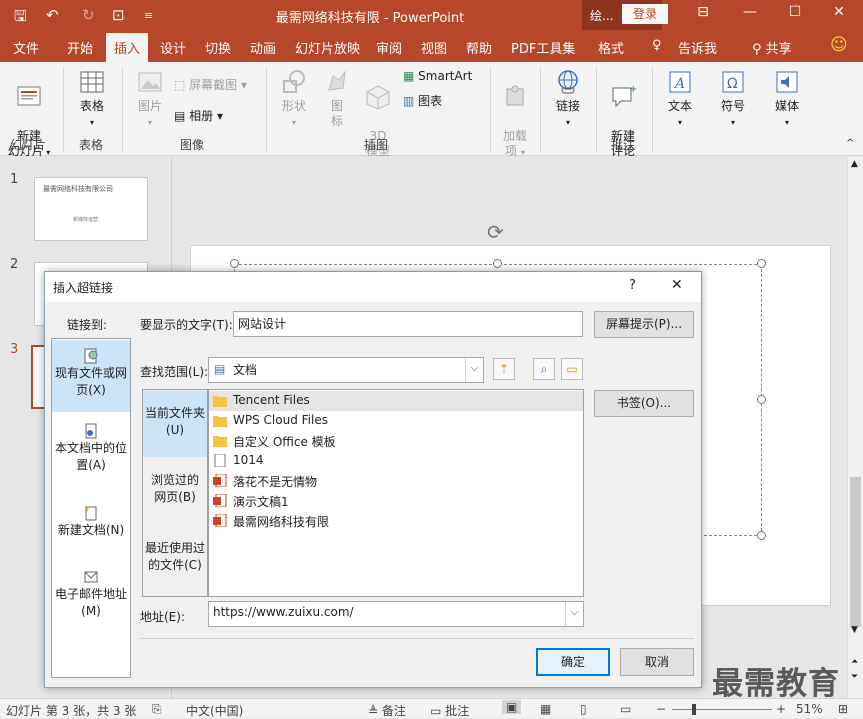 Image resolution: width=863 pixels, height=719 pixels. I want to click on up-folder-icon: ⇡, so click(504, 369).